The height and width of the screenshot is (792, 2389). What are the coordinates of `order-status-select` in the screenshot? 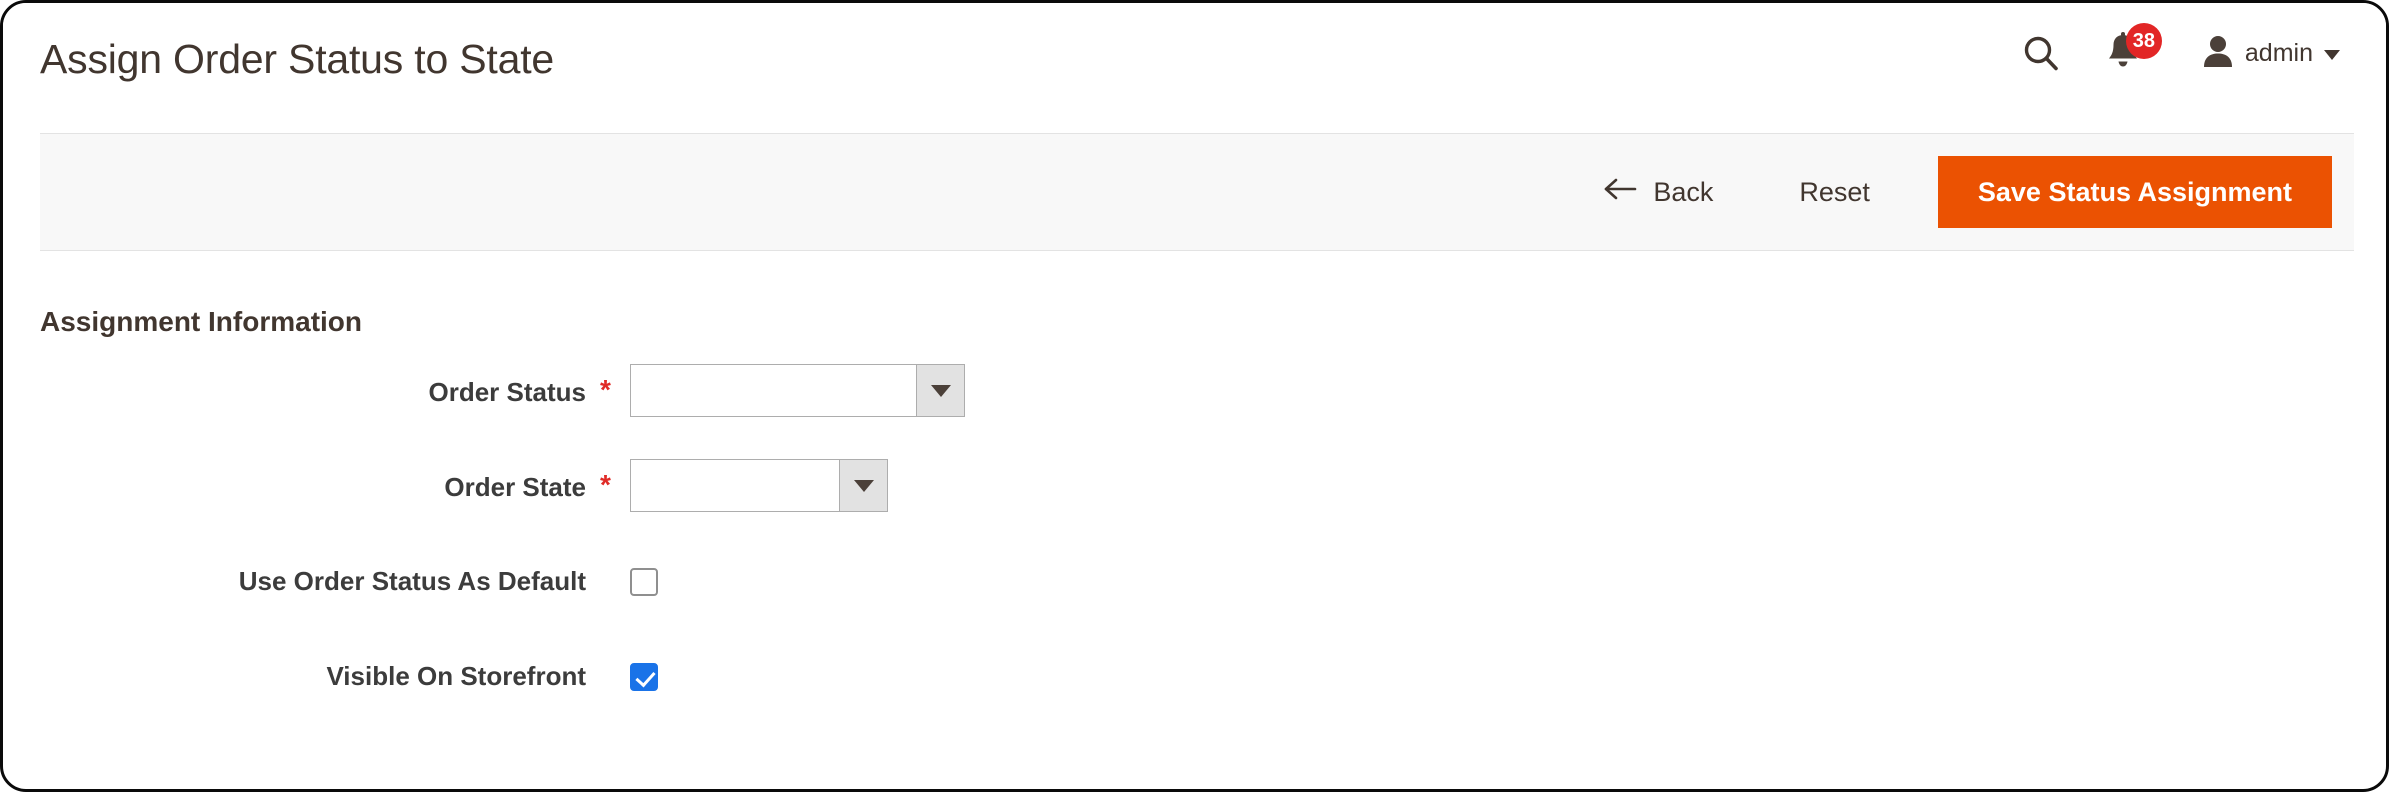 It's located at (797, 390).